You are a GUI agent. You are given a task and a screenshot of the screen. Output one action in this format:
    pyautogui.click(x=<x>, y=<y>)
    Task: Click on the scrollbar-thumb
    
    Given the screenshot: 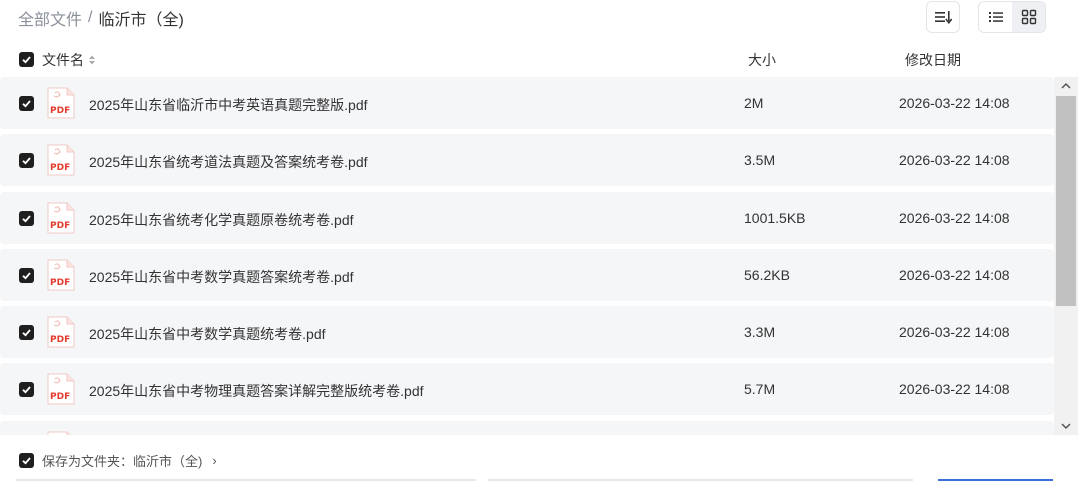 What is the action you would take?
    pyautogui.click(x=1066, y=201)
    